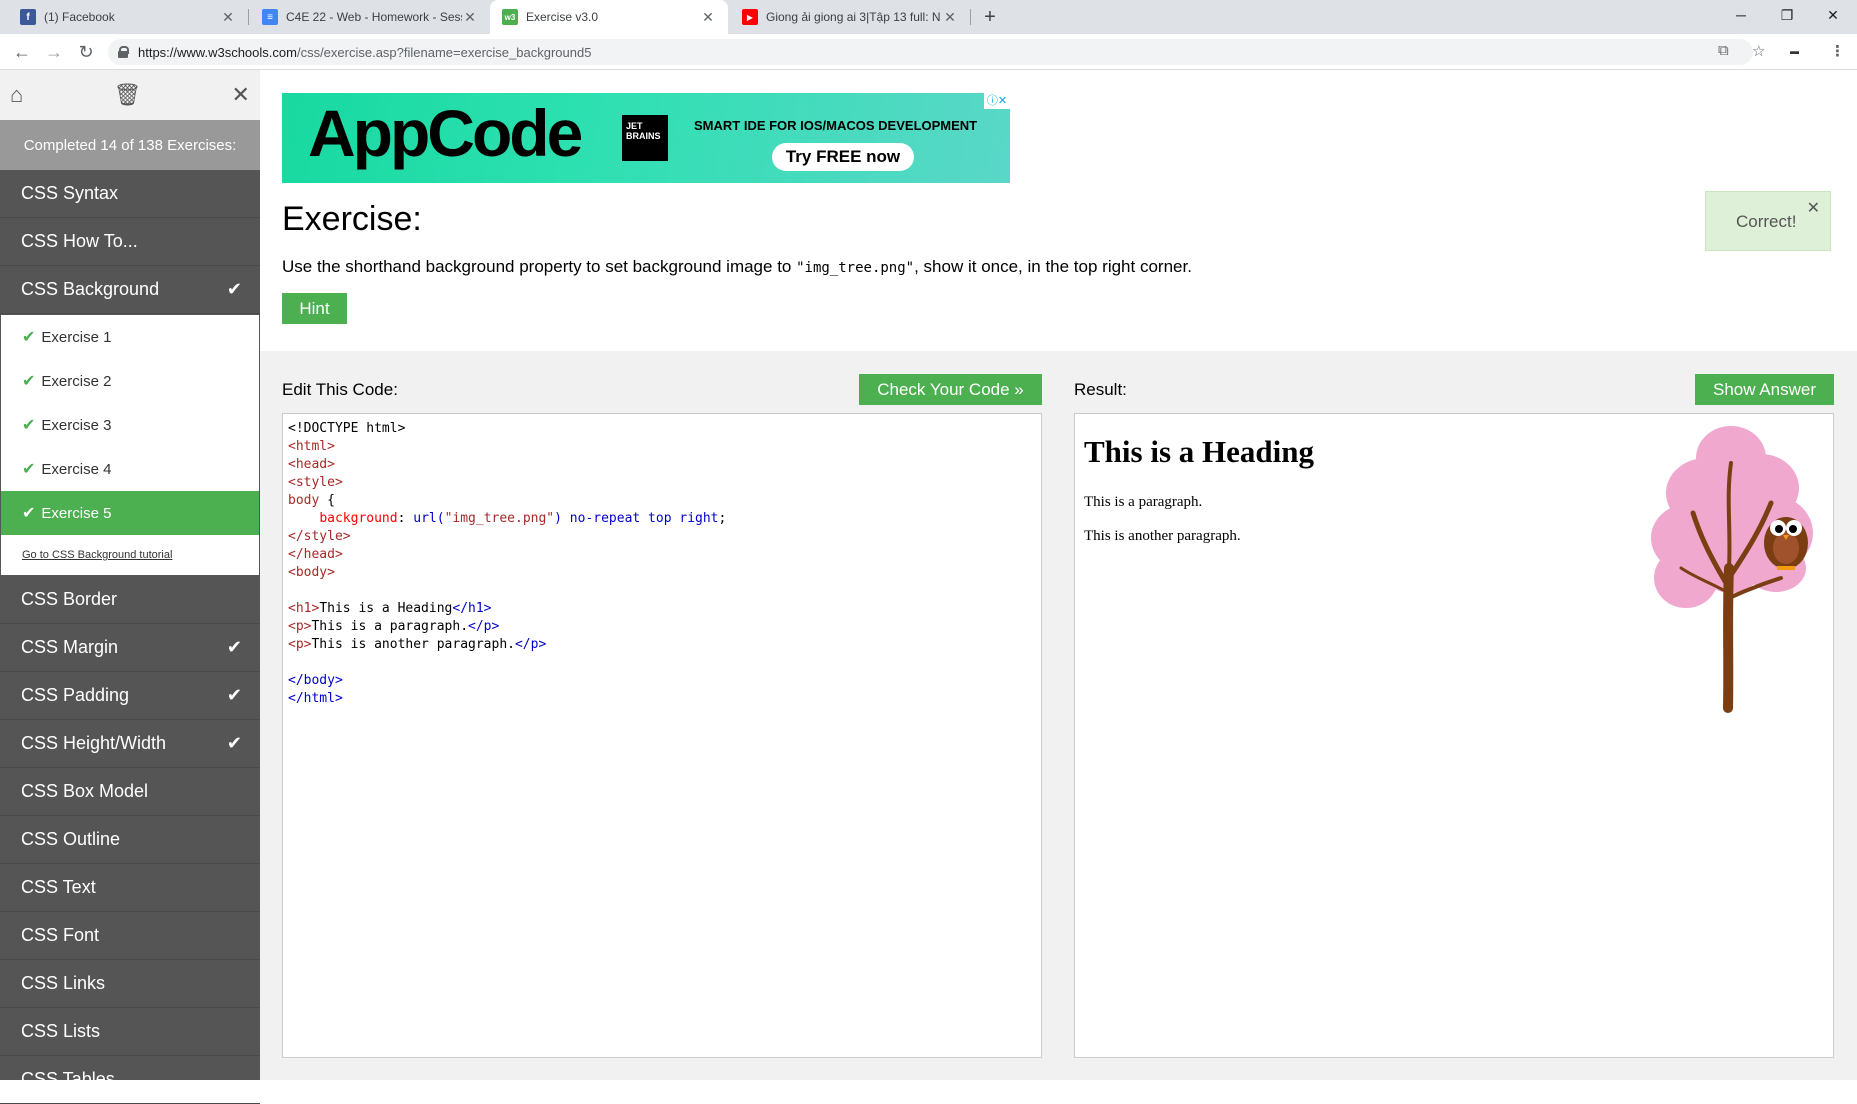 This screenshot has width=1857, height=1104. I want to click on result-label: Result:, so click(1100, 389).